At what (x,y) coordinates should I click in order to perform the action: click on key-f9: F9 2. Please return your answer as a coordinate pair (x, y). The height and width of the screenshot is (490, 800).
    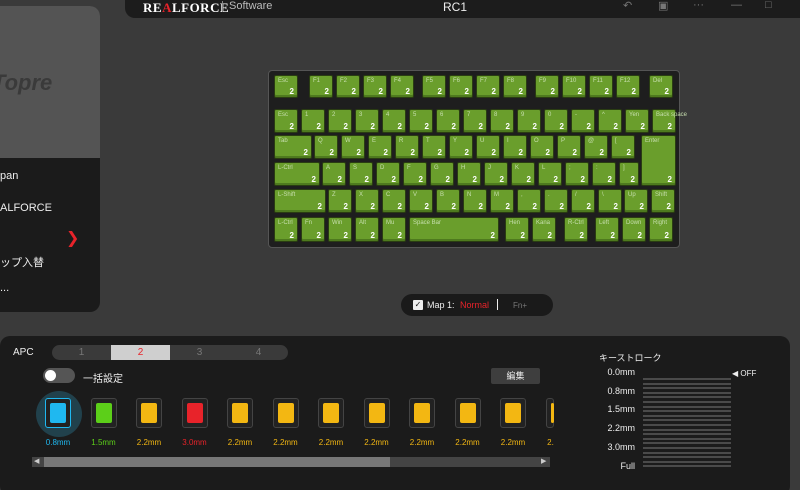
    Looking at the image, I should click on (547, 86).